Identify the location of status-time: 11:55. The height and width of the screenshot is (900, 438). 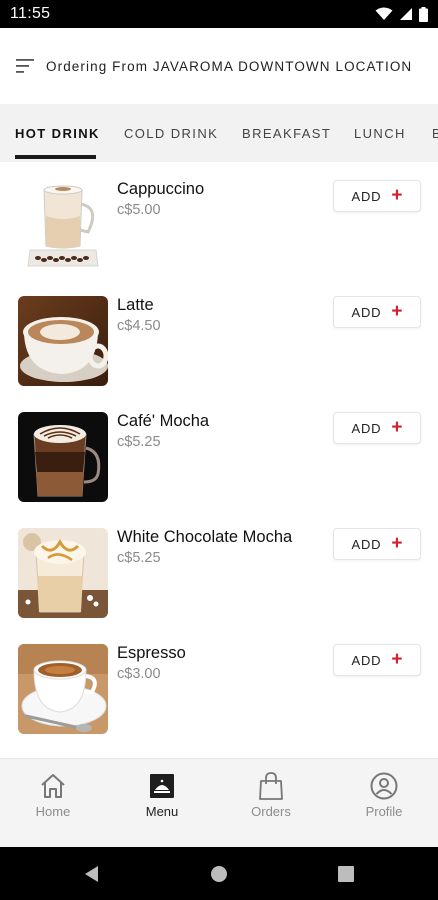
(30, 13).